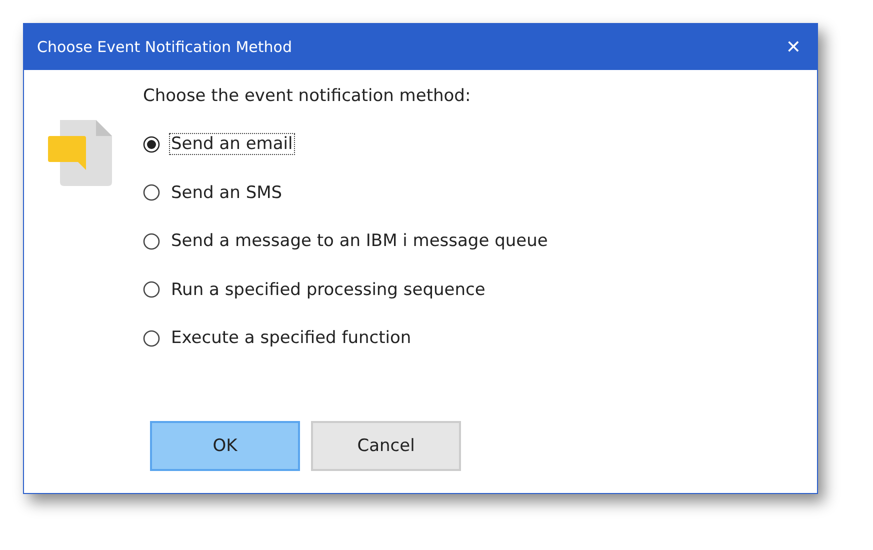 The image size is (873, 550). Describe the element at coordinates (225, 445) in the screenshot. I see `ok-button: OK` at that location.